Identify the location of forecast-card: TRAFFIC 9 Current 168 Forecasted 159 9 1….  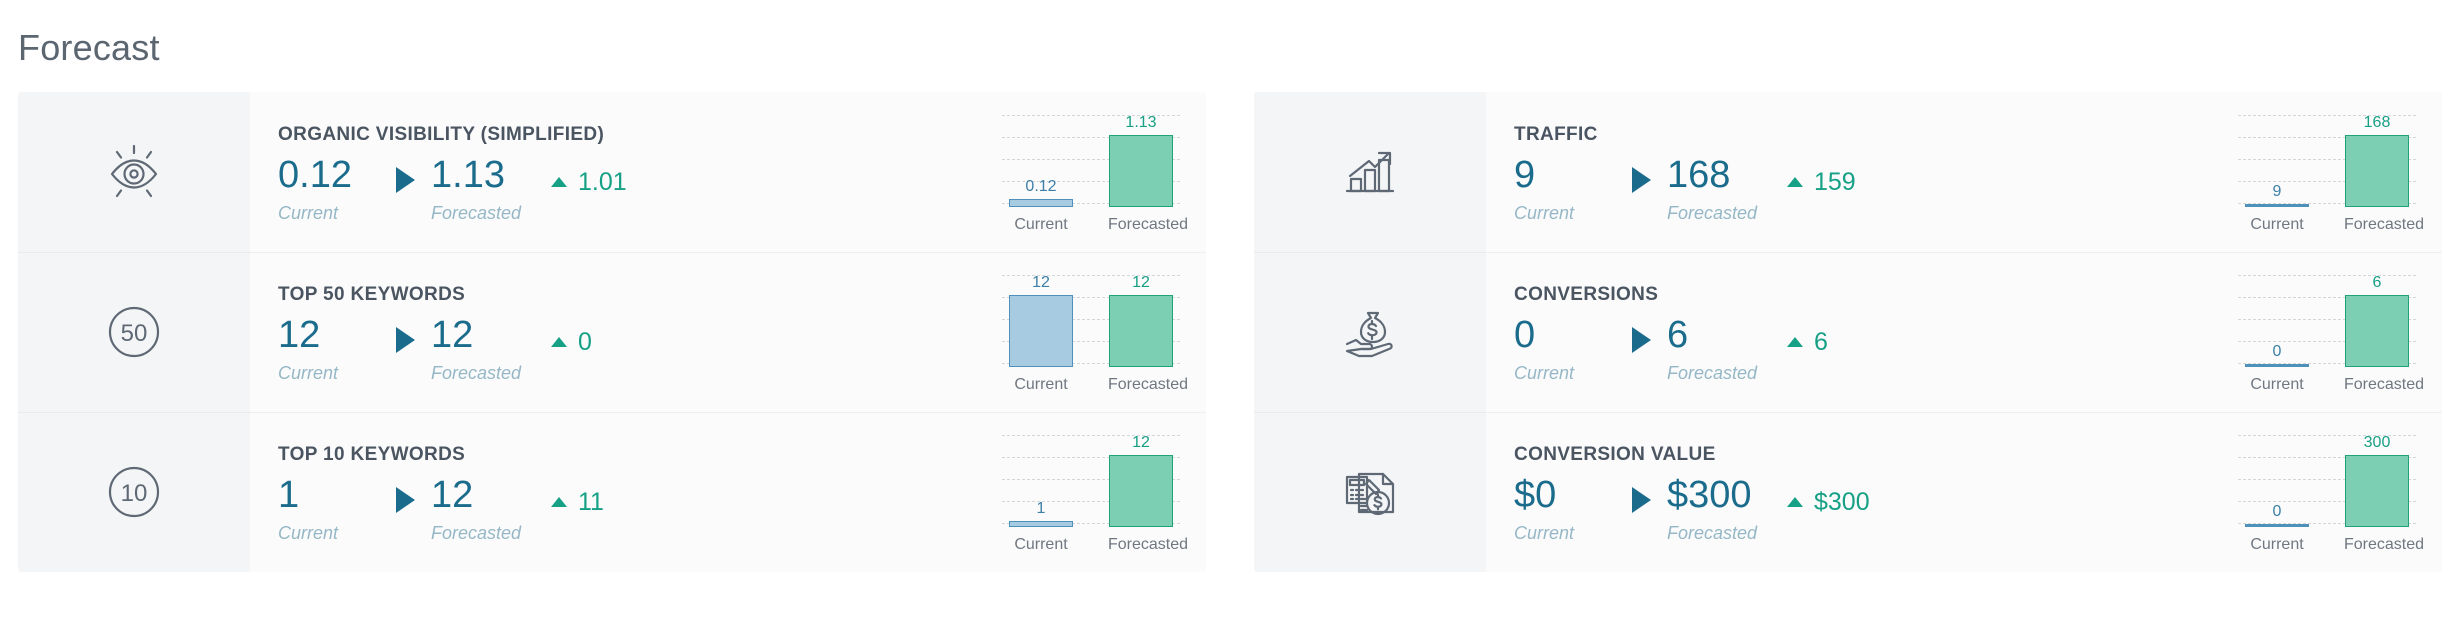
(1848, 171).